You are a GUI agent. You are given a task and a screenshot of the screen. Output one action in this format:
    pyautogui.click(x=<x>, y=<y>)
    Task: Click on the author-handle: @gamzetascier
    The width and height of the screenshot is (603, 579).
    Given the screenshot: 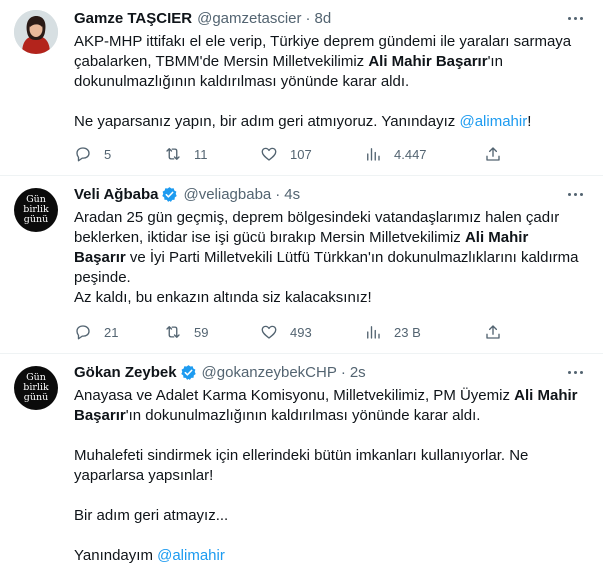 What is the action you would take?
    pyautogui.click(x=249, y=18)
    